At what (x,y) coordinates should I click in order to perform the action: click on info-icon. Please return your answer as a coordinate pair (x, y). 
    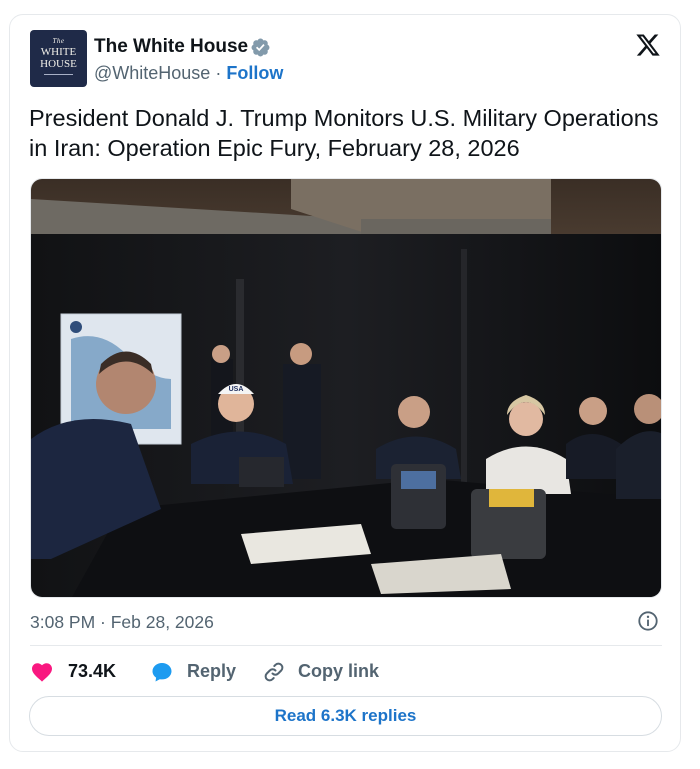
    Looking at the image, I should click on (648, 621).